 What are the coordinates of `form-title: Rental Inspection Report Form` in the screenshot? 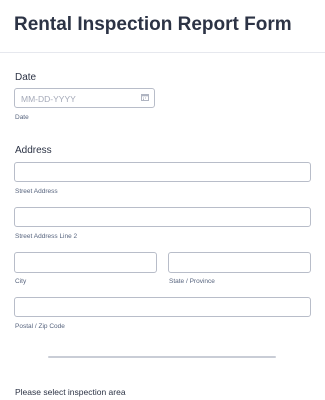 It's located at (153, 24).